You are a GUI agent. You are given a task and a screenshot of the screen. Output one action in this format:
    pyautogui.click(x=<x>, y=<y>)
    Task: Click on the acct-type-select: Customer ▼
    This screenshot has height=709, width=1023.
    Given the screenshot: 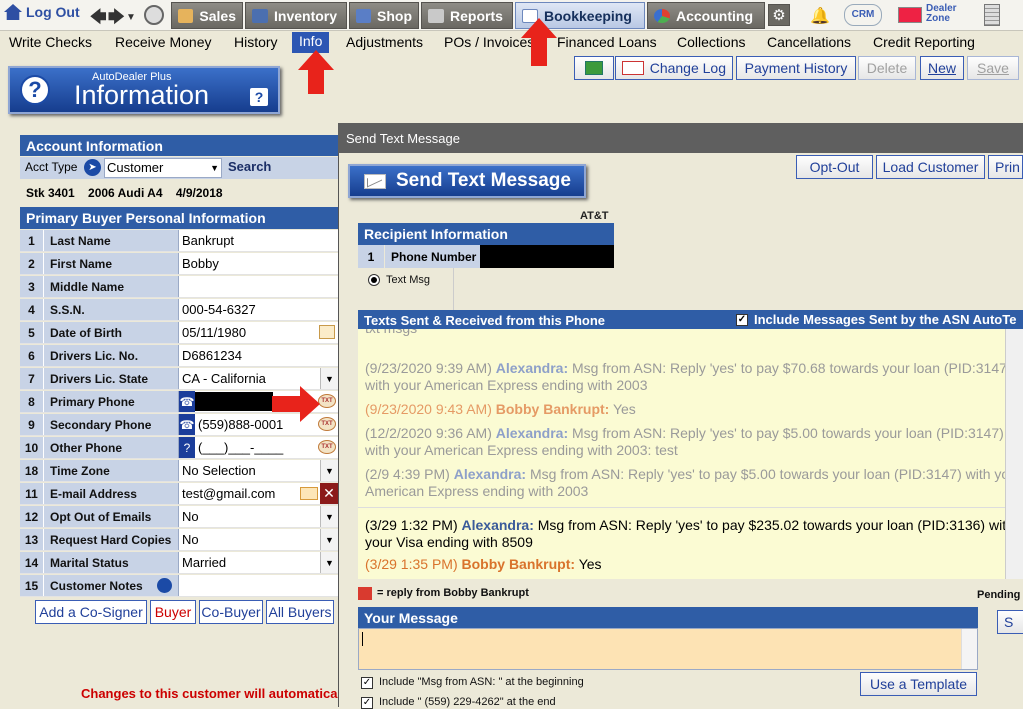 What is the action you would take?
    pyautogui.click(x=163, y=168)
    